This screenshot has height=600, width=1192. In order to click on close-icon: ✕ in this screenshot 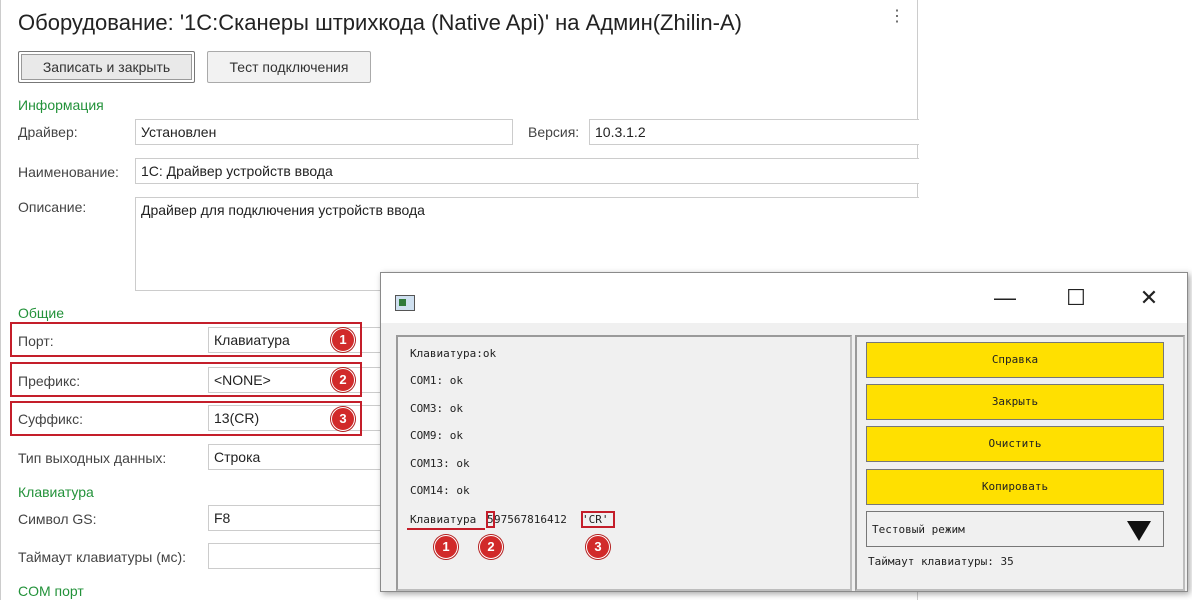, I will do `click(1149, 298)`.